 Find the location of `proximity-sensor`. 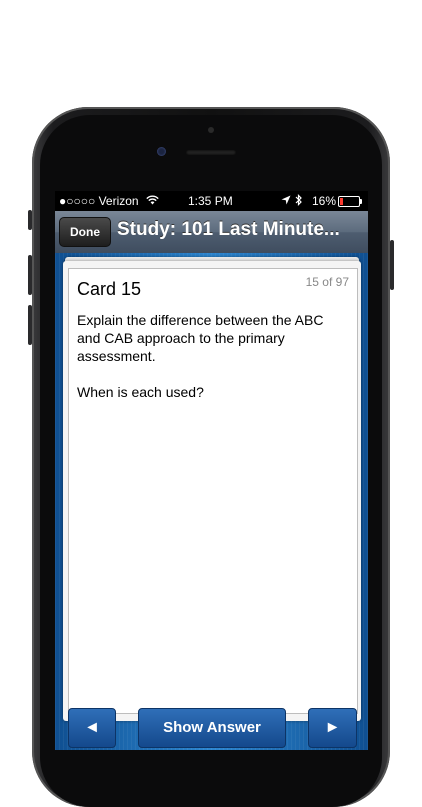

proximity-sensor is located at coordinates (211, 130).